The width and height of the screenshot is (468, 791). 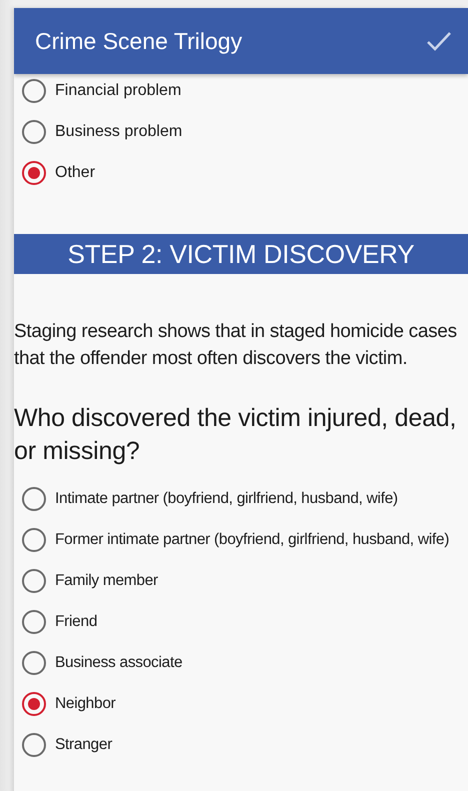 What do you see at coordinates (118, 663) in the screenshot?
I see `option-label: Business associate` at bounding box center [118, 663].